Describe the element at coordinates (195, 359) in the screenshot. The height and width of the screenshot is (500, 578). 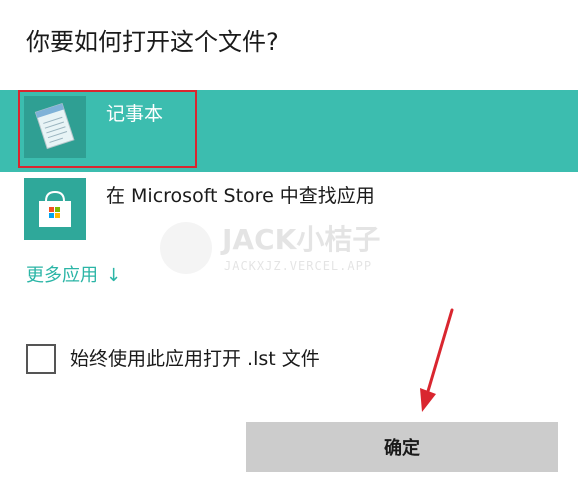
I see `always-use-label: 始终使用此应用打开 .lst 文件` at that location.